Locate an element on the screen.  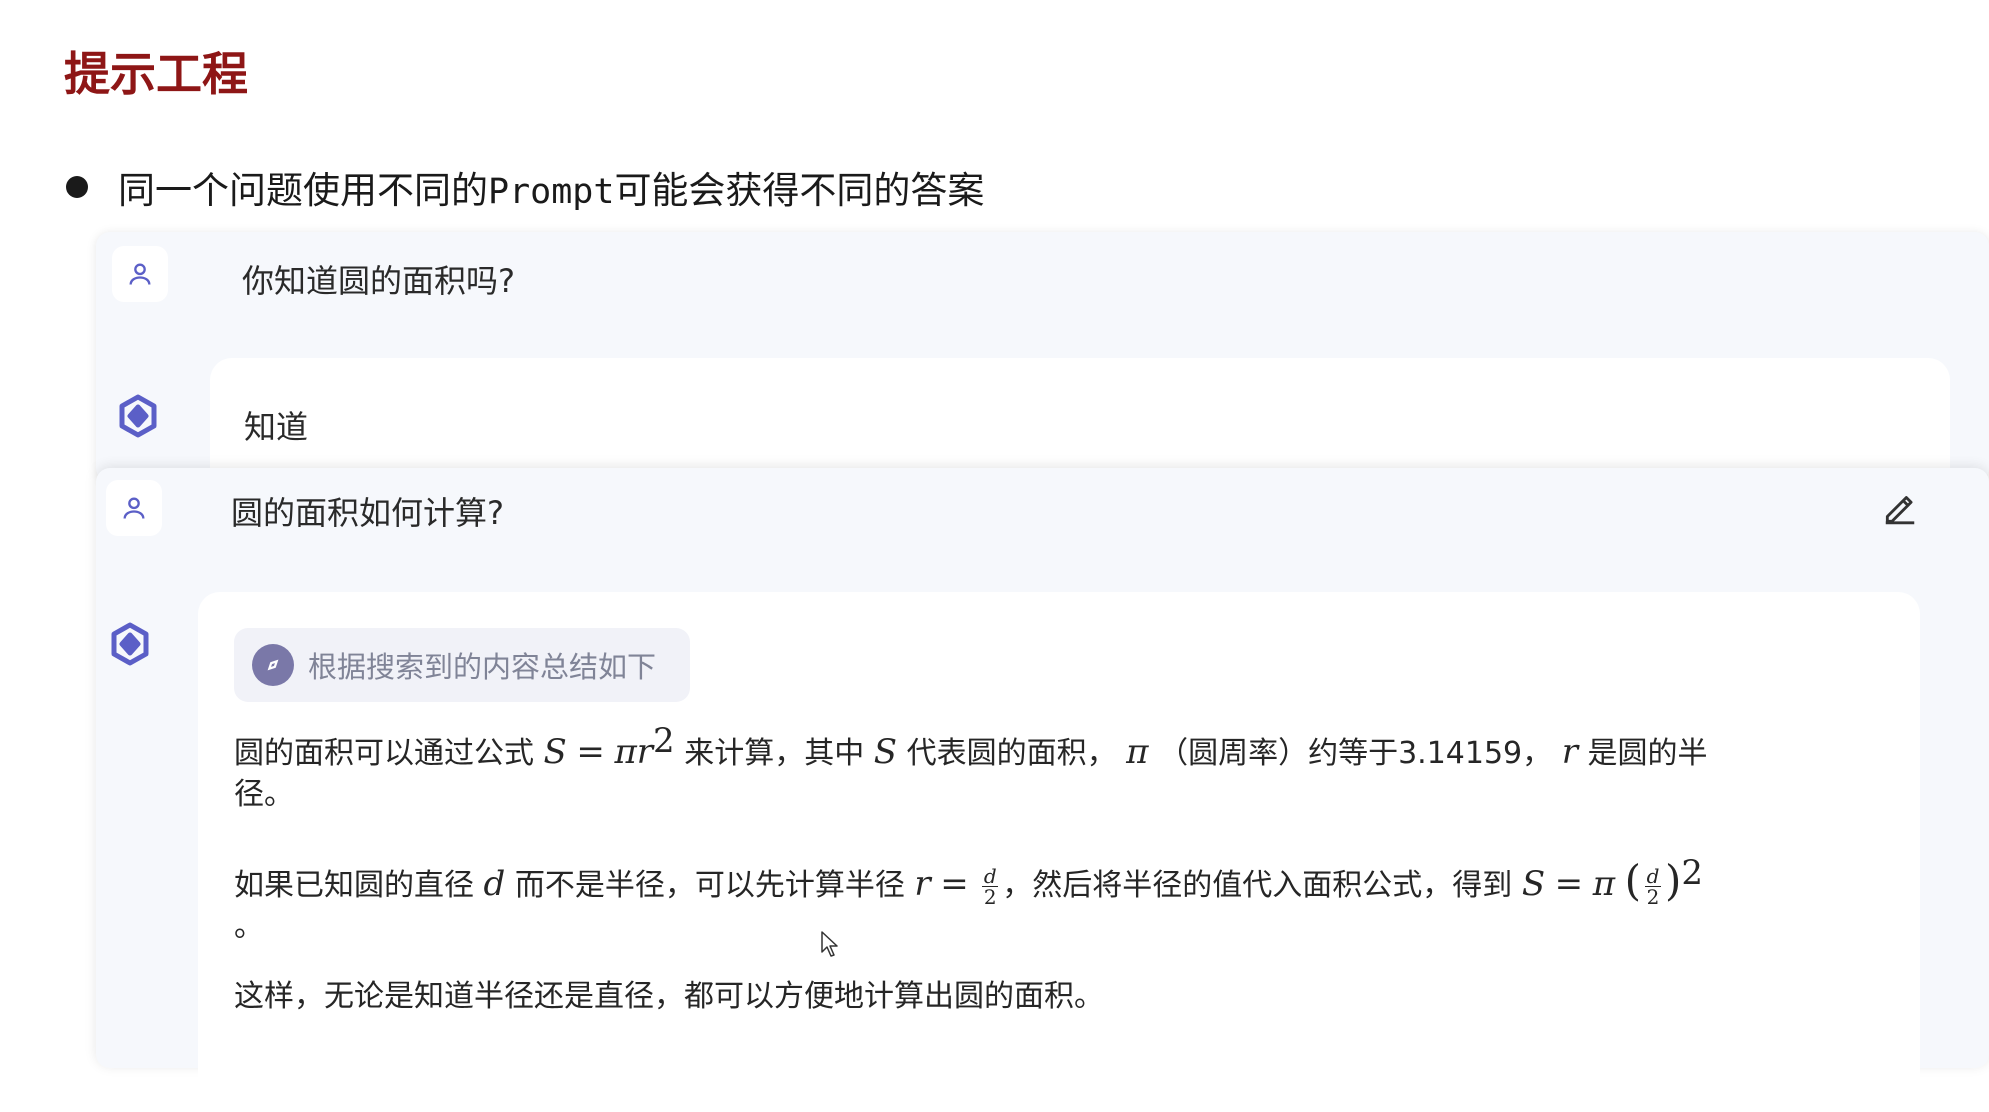
user-question-1: 你知道圆的面积吗? is located at coordinates (378, 281).